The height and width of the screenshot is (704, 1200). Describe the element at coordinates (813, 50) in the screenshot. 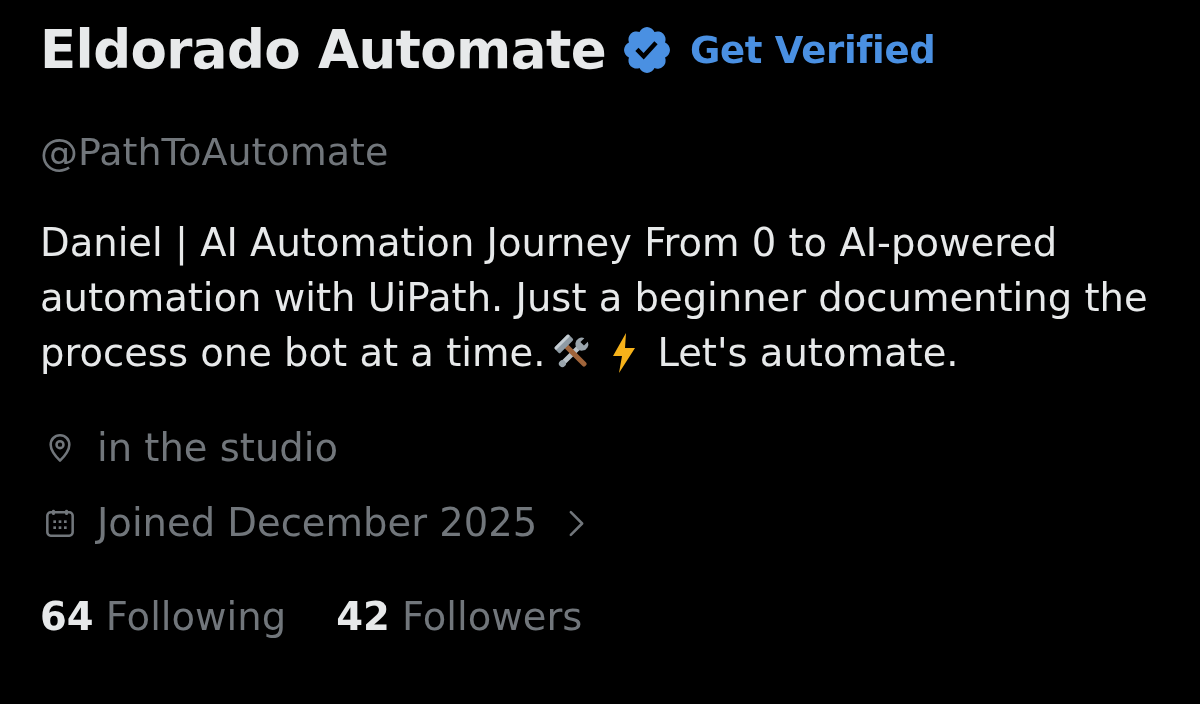

I see `get-verified-link: Get Verified` at that location.